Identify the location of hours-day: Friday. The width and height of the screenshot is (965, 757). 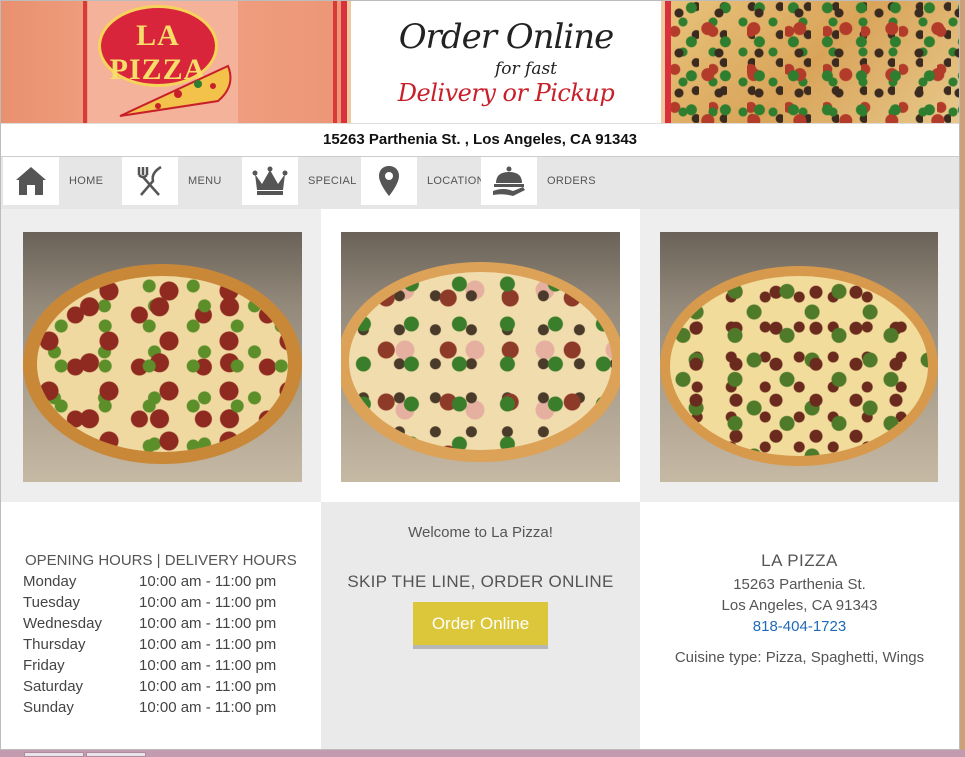
(44, 665).